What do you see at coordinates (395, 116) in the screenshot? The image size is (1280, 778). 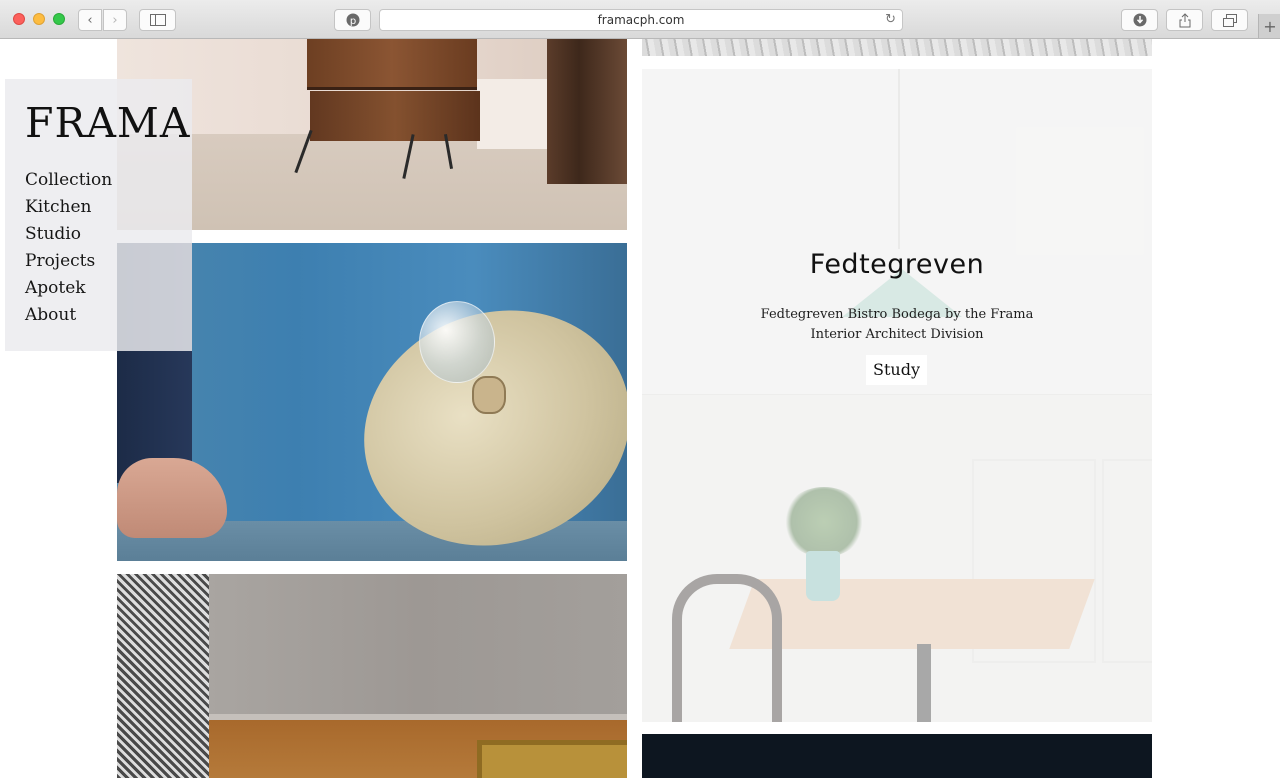 I see `stool-box-lower` at bounding box center [395, 116].